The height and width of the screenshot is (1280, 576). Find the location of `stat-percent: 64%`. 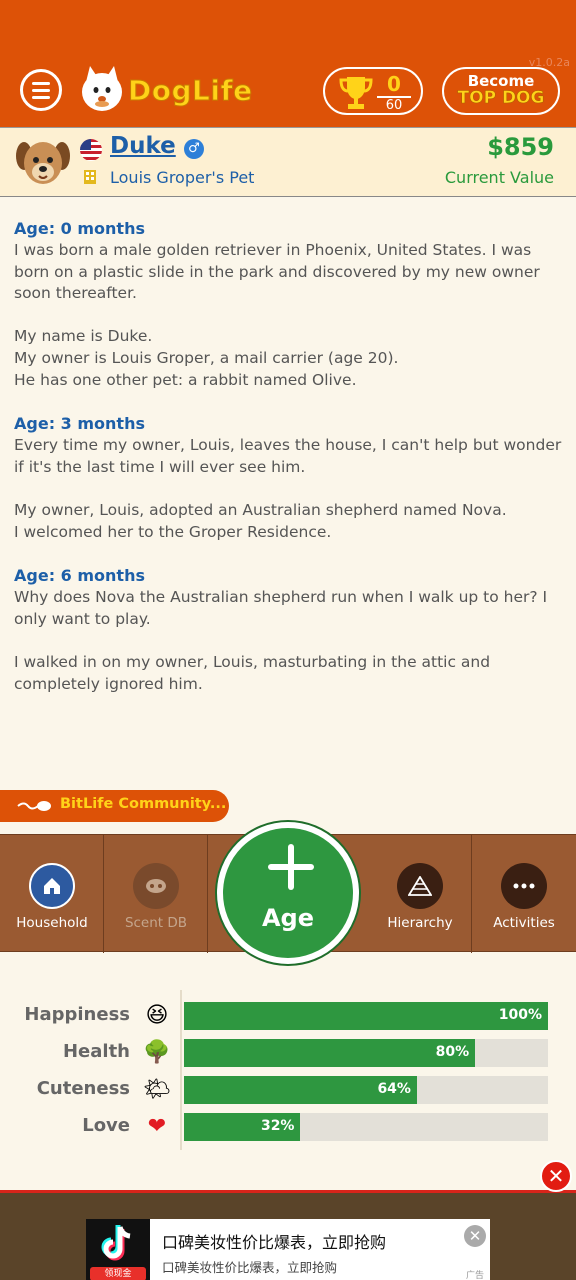

stat-percent: 64% is located at coordinates (394, 1089).